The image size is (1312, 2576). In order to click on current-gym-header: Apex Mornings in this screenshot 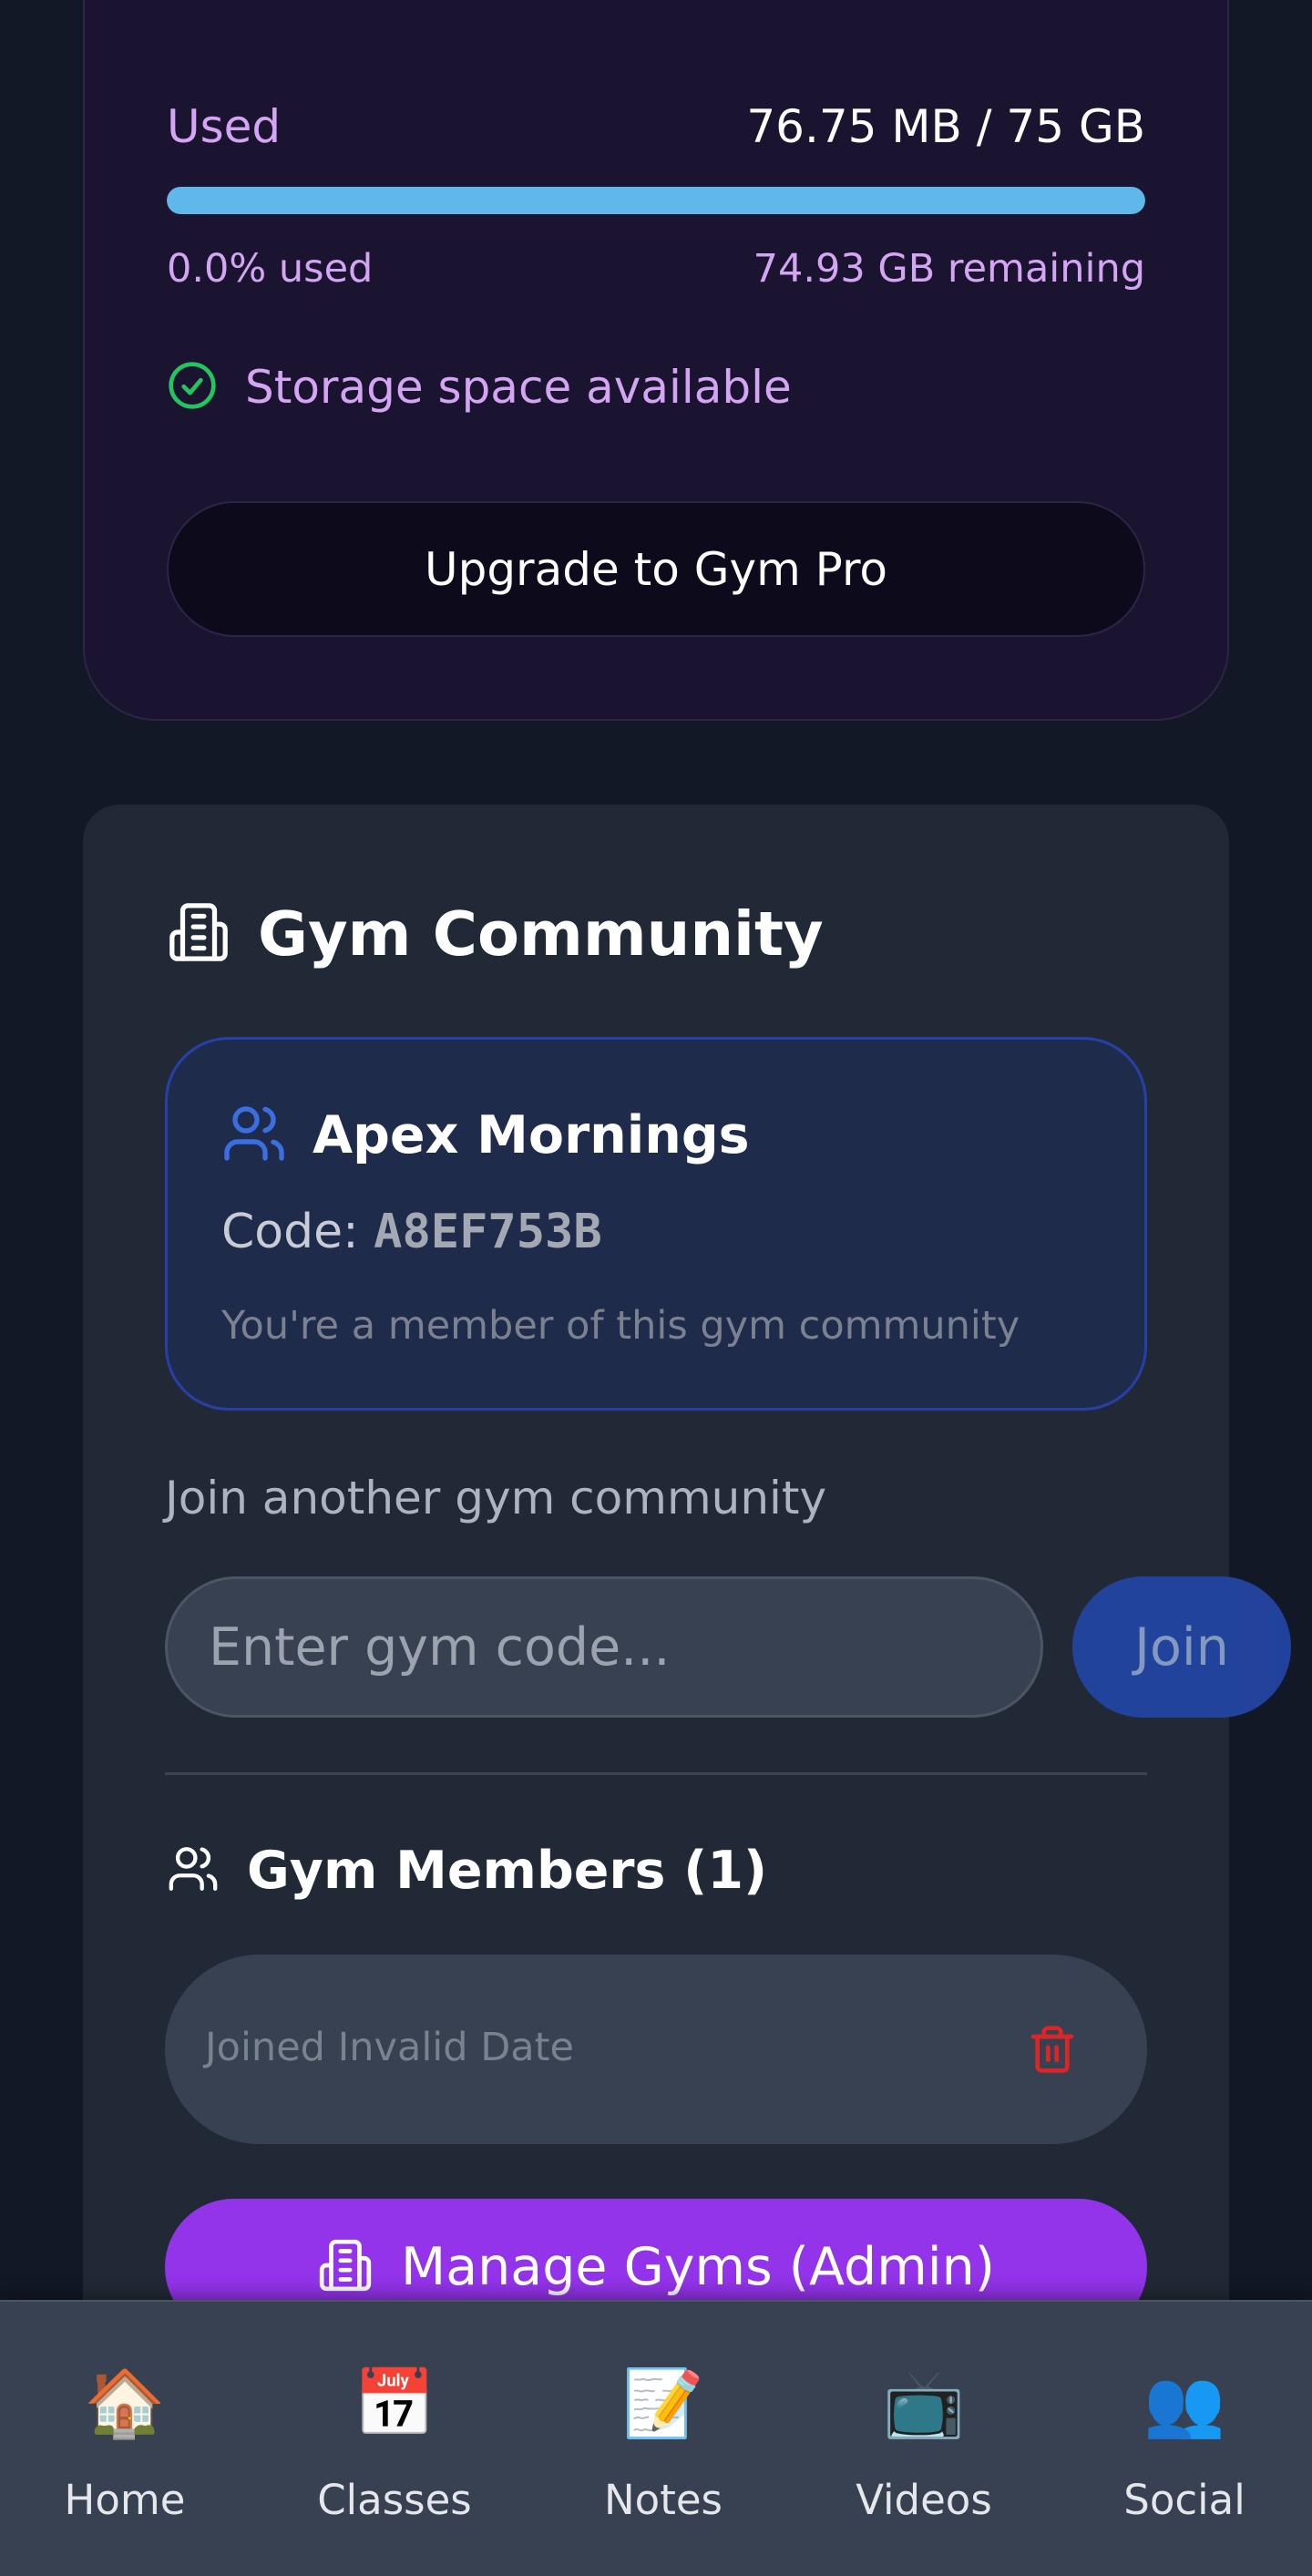, I will do `click(485, 1136)`.